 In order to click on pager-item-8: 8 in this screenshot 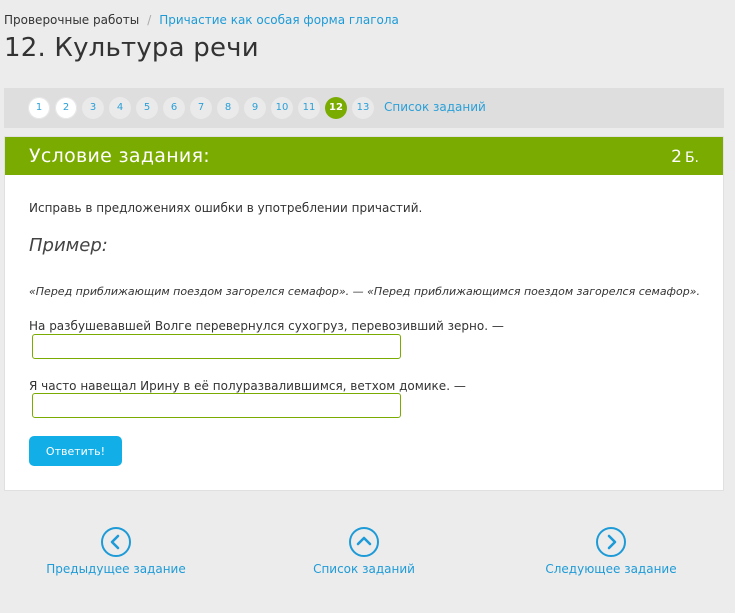, I will do `click(228, 108)`.